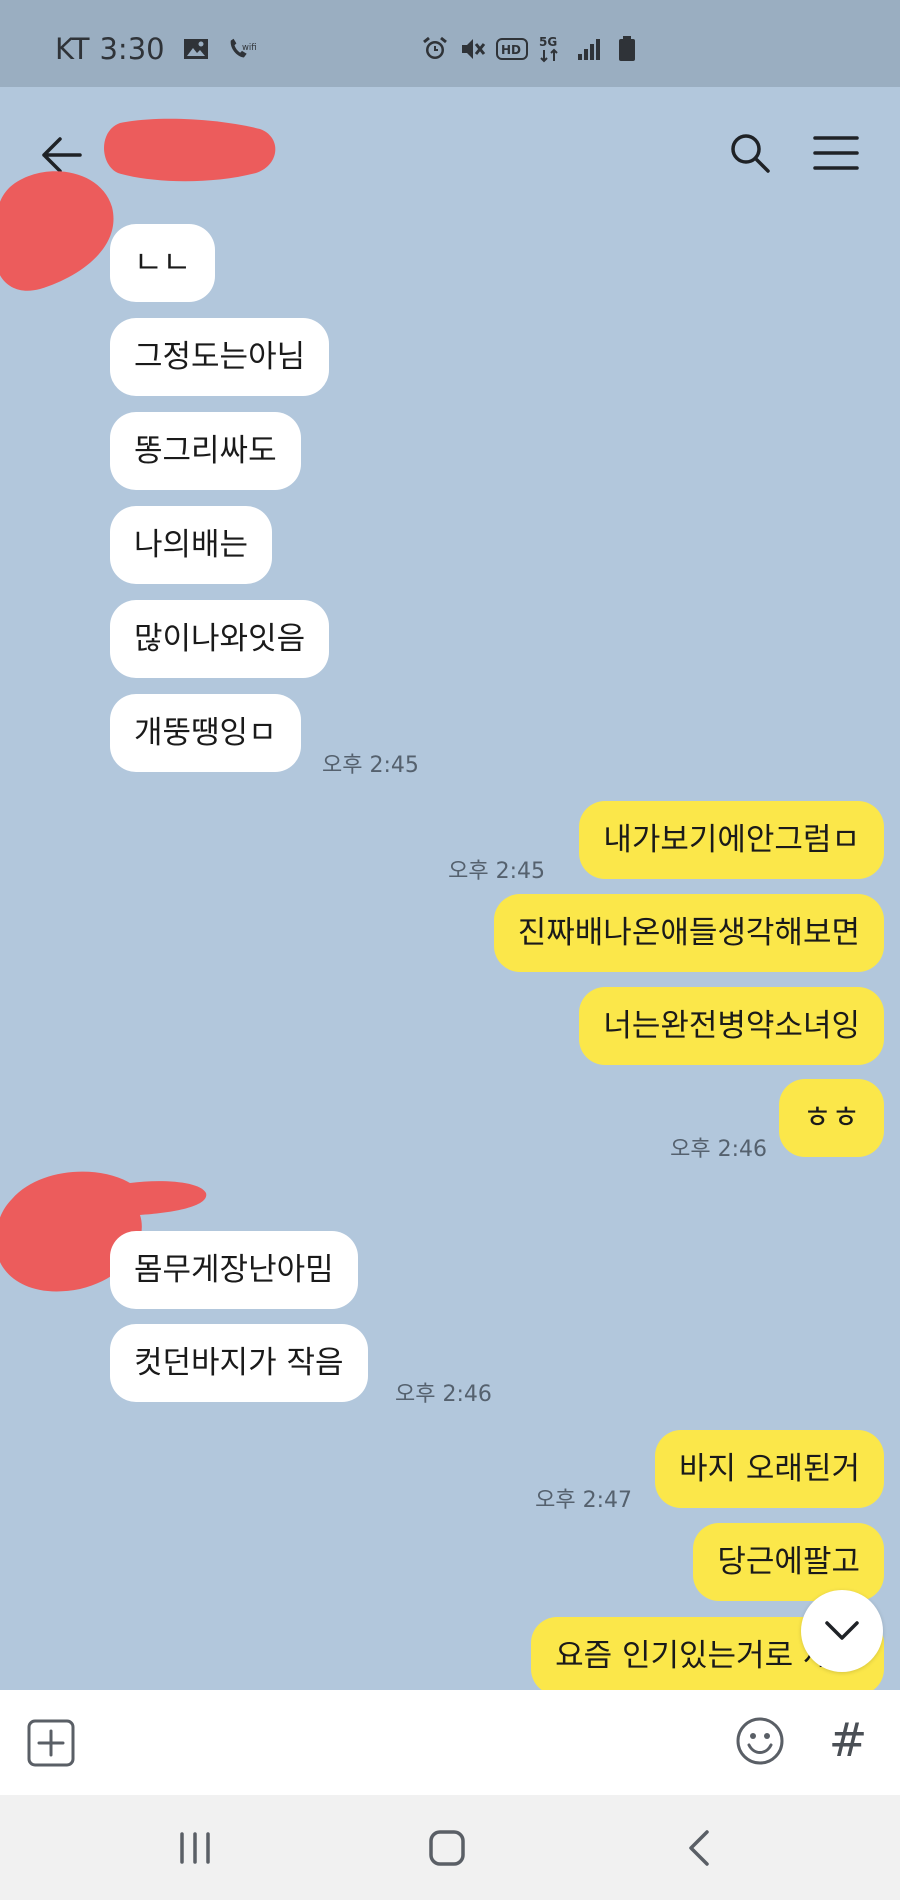 Image resolution: width=900 pixels, height=1900 pixels. Describe the element at coordinates (548, 42) in the screenshot. I see `svg-text: 5G` at that location.